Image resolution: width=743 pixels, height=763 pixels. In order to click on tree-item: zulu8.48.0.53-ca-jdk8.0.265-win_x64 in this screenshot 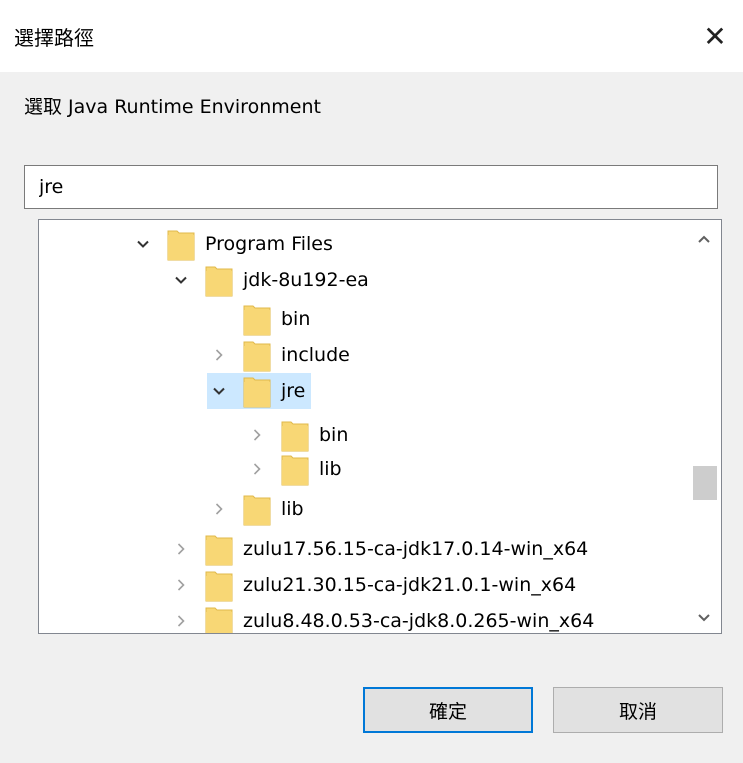, I will do `click(384, 618)`.